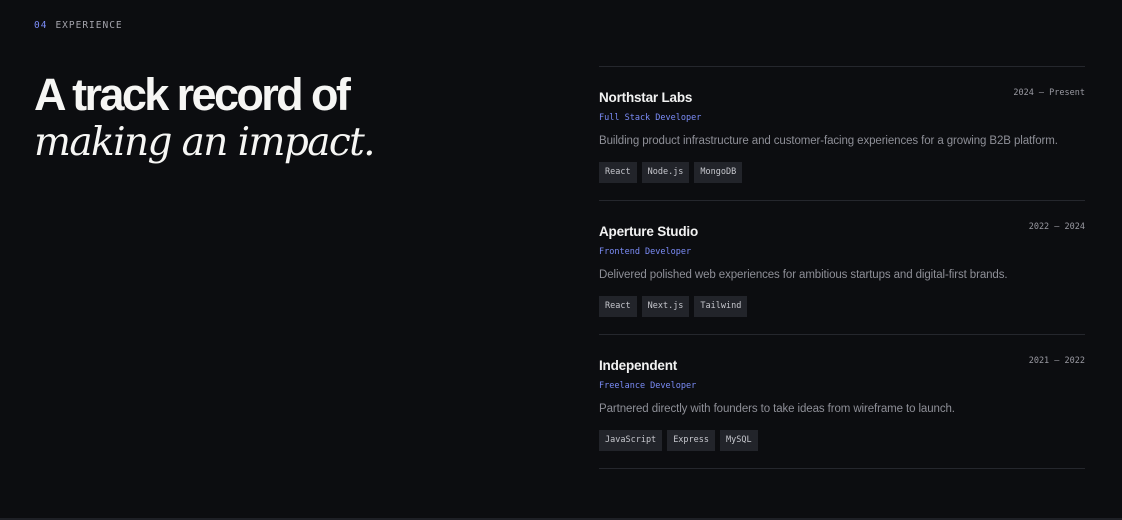 The width and height of the screenshot is (1122, 520). What do you see at coordinates (646, 97) in the screenshot?
I see `company-name: Northstar Labs` at bounding box center [646, 97].